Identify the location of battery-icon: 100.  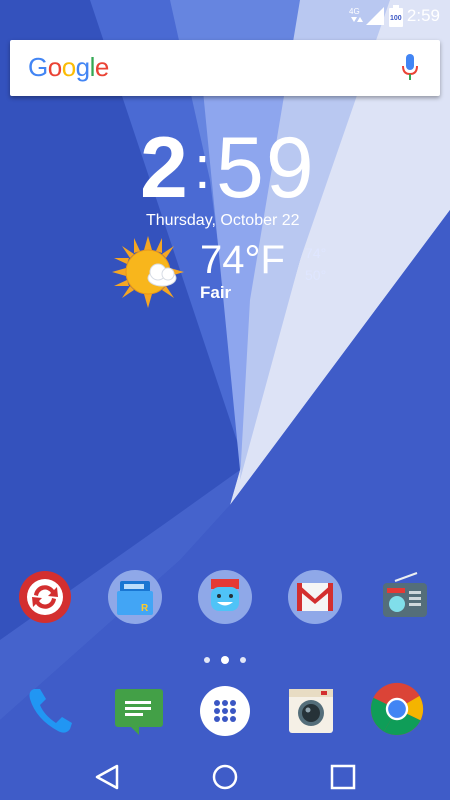
(396, 16).